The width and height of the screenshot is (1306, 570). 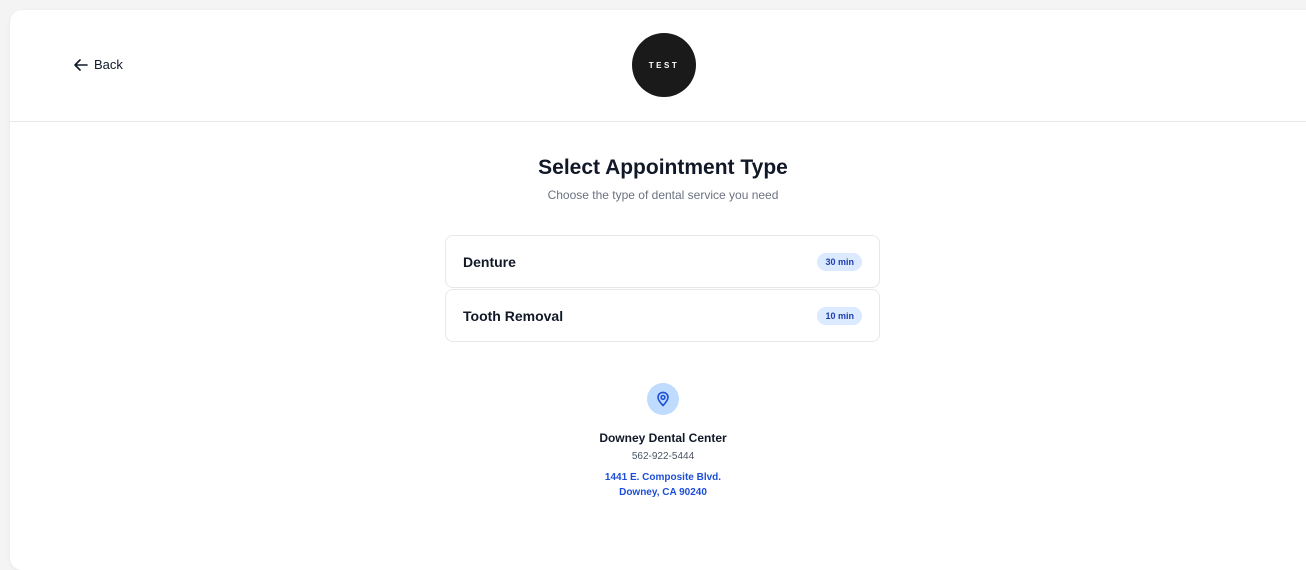 I want to click on clinic-name: Downey Dental Center, so click(x=663, y=438).